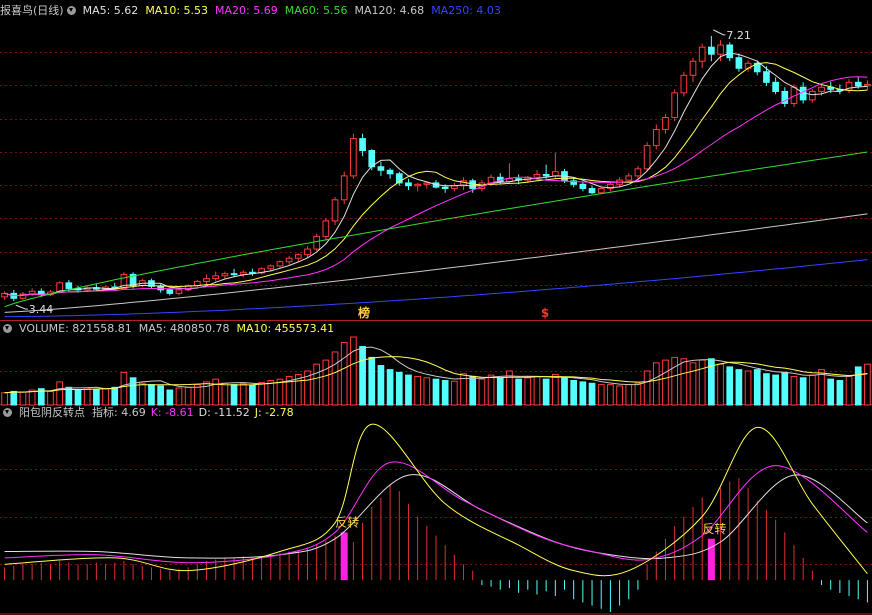  Describe the element at coordinates (466, 10) in the screenshot. I see `ma-value-ma250: MA250: 4.03` at that location.